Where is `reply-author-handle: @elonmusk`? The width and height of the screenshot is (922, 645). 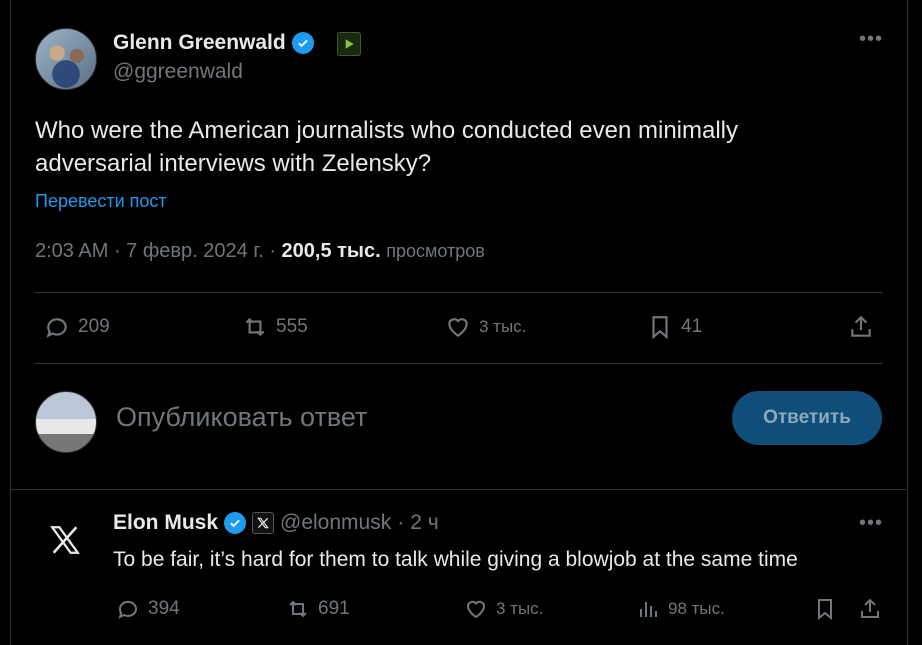
reply-author-handle: @elonmusk is located at coordinates (335, 523).